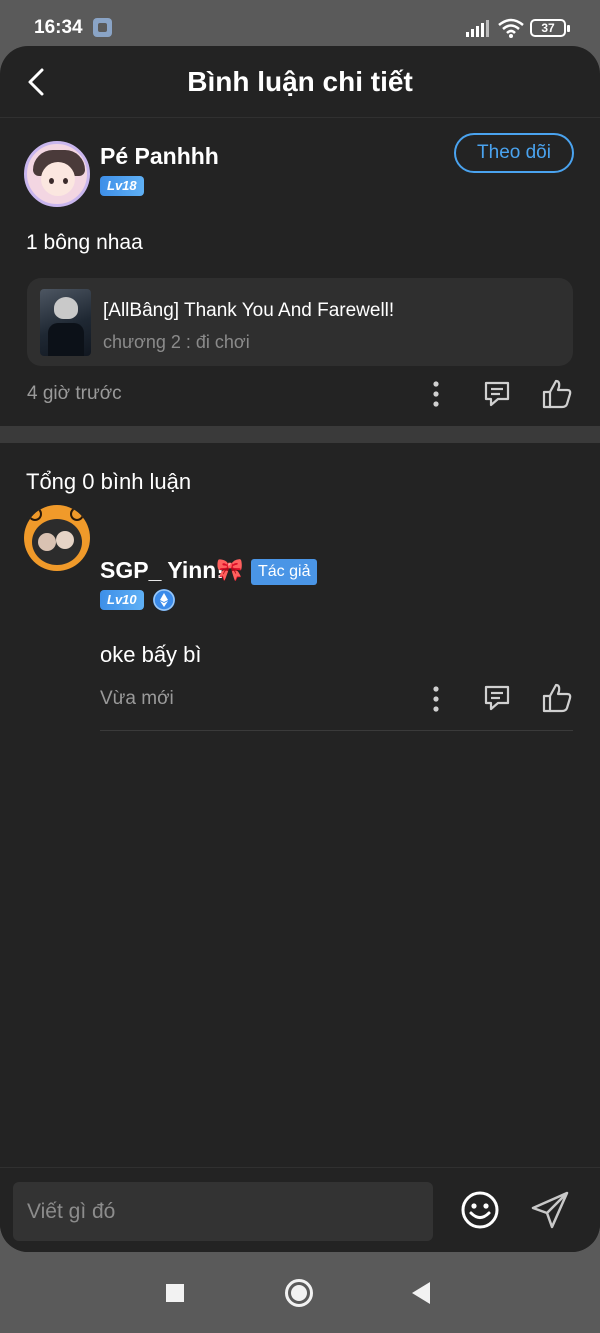  Describe the element at coordinates (74, 393) in the screenshot. I see `comment-time: 4 giờ trước` at that location.